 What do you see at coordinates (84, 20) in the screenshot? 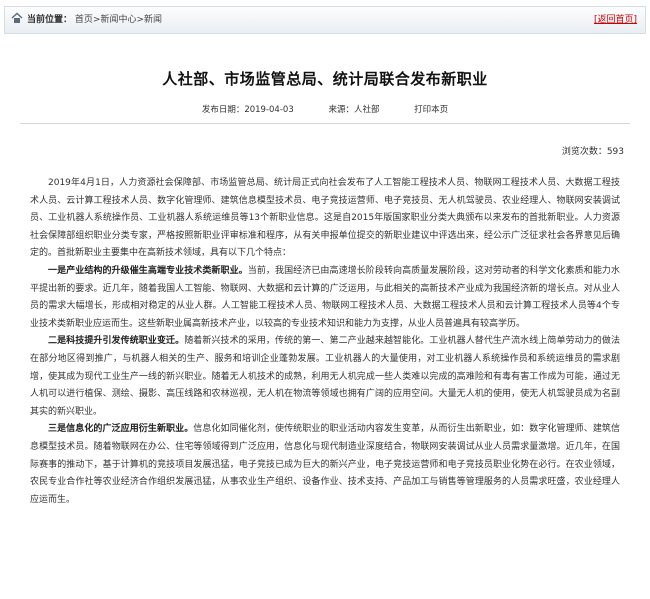
I see `breadcrumb-home: 首页` at bounding box center [84, 20].